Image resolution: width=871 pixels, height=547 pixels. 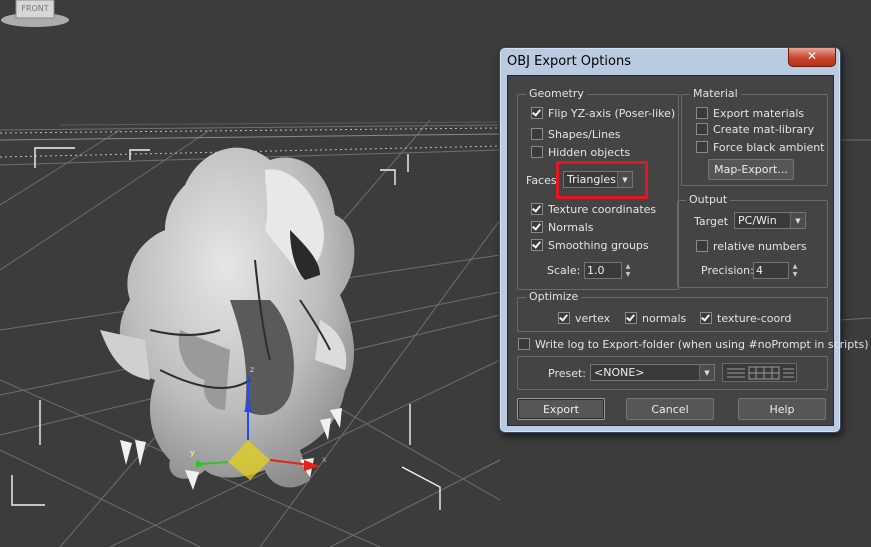 I want to click on preset-value: <NONE>, so click(x=619, y=372).